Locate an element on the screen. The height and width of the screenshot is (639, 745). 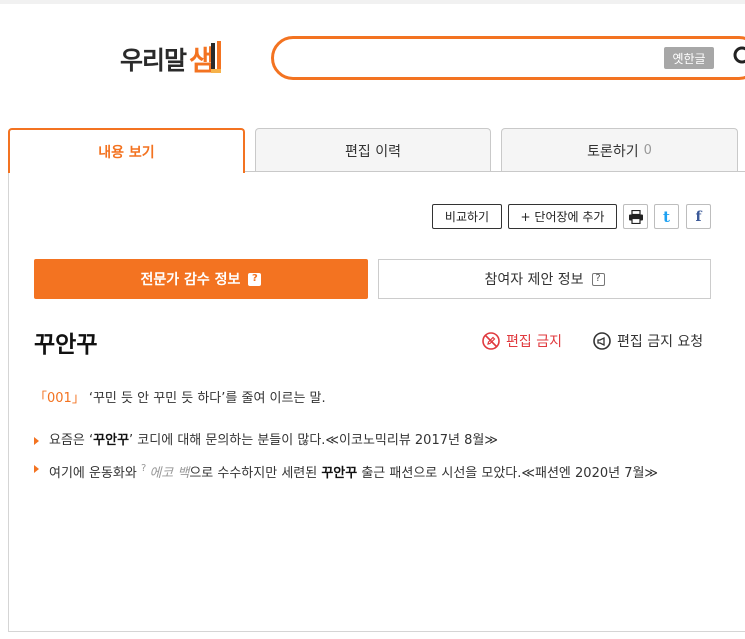
definition-text: ‘꾸민 듯 안 꾸민 듯 하다’를 줄여 이르는 말. is located at coordinates (207, 398).